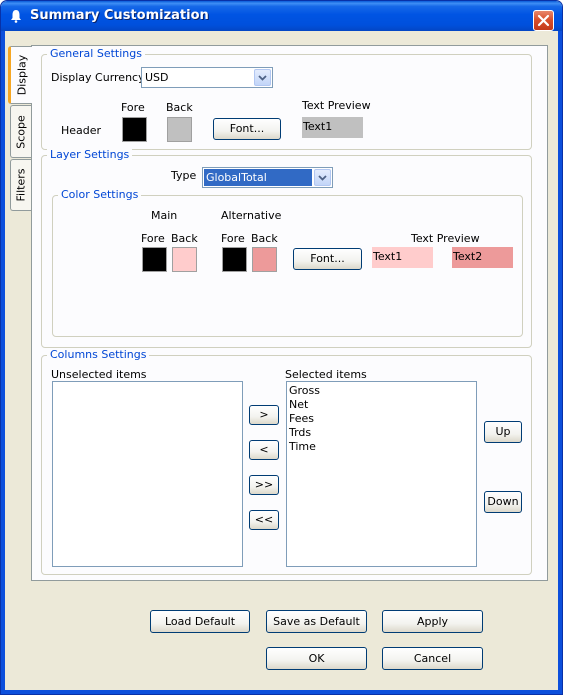 This screenshot has height=695, width=563. I want to click on tab-display-label: Display, so click(21, 75).